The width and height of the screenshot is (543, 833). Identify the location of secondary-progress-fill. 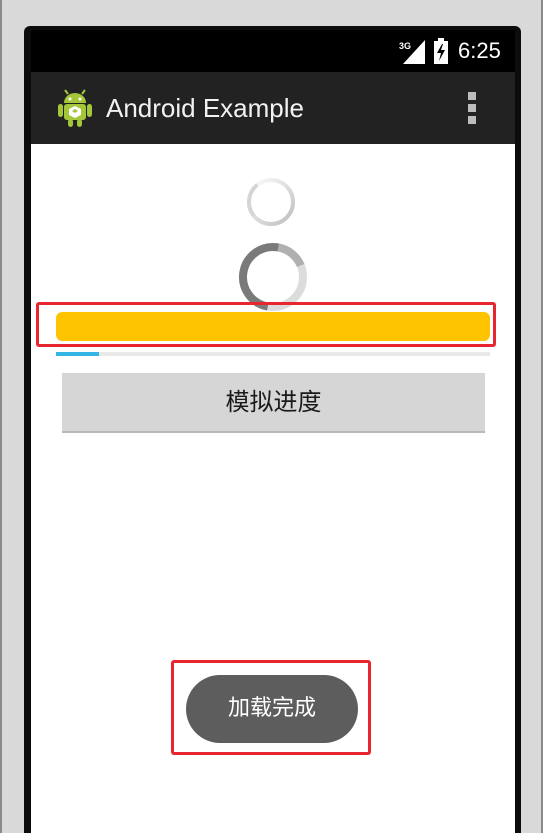
(78, 354).